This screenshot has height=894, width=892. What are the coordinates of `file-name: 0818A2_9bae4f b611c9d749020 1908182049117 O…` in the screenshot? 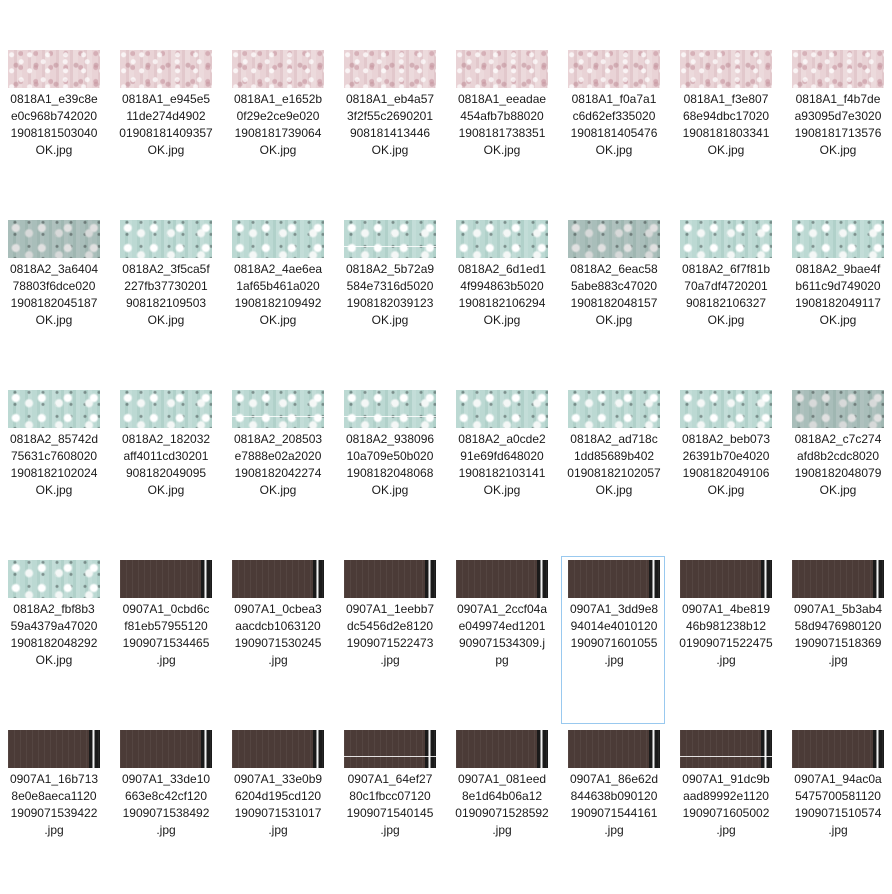 It's located at (838, 295).